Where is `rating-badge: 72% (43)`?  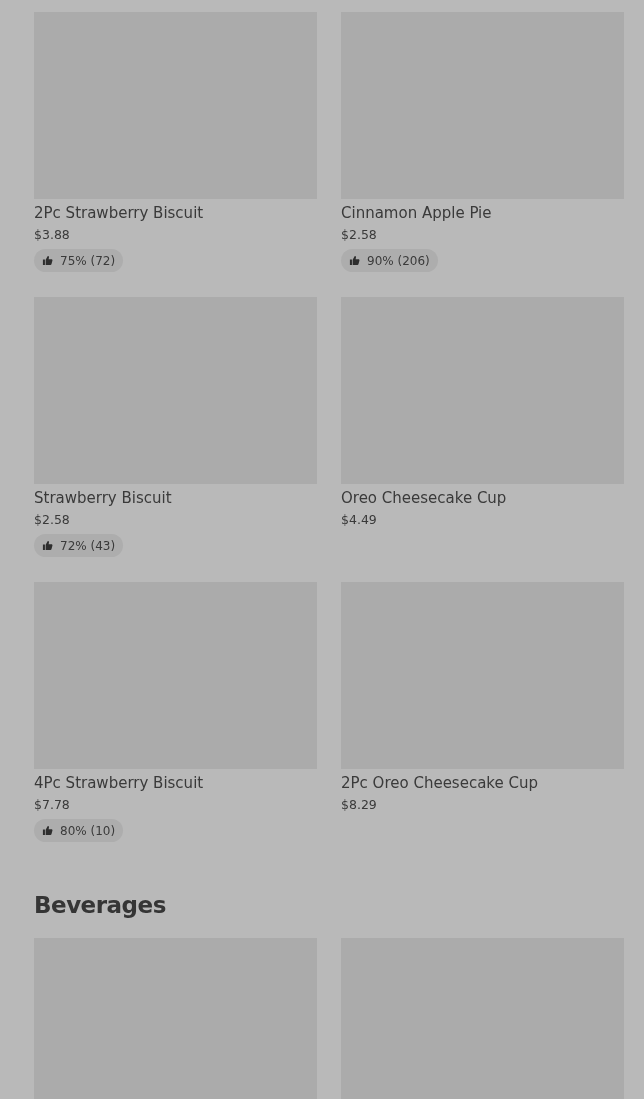 rating-badge: 72% (43) is located at coordinates (79, 545).